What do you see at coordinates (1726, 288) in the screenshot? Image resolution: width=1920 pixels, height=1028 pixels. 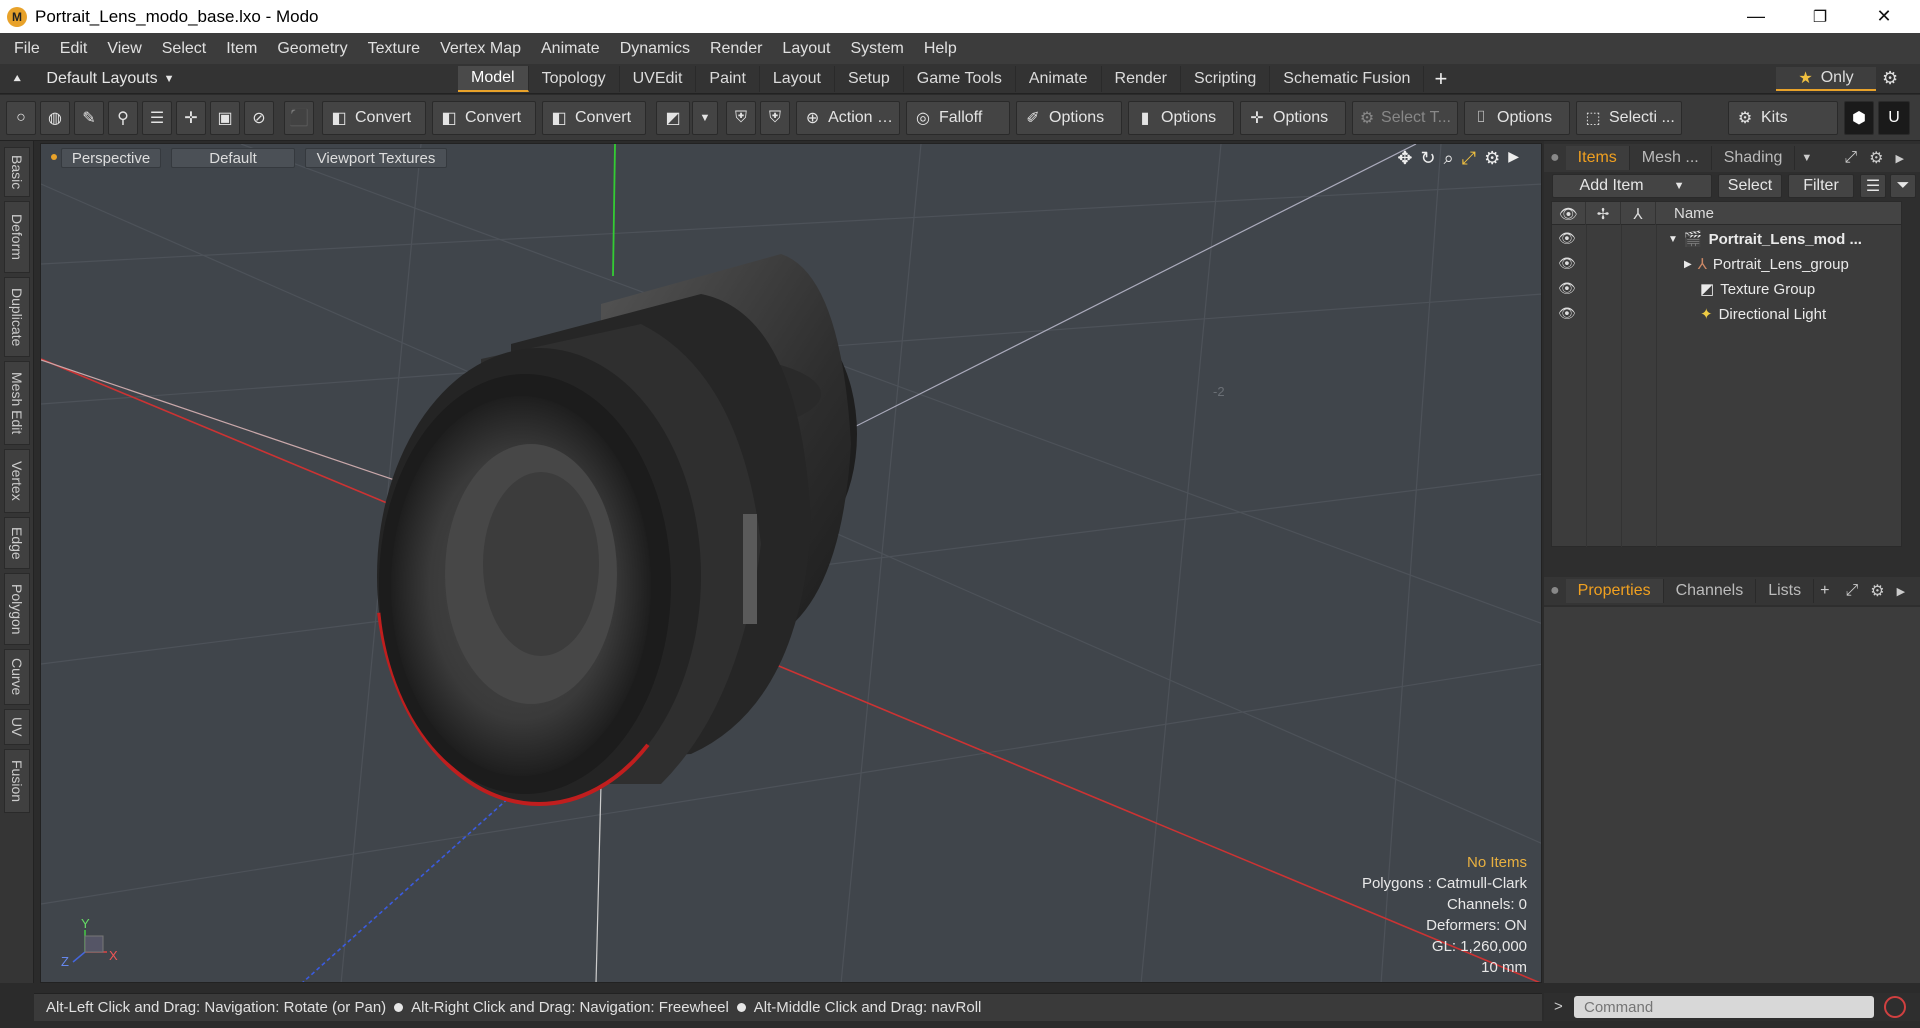 I see `item-row-texture-group: 👁 ◩ Texture Group` at bounding box center [1726, 288].